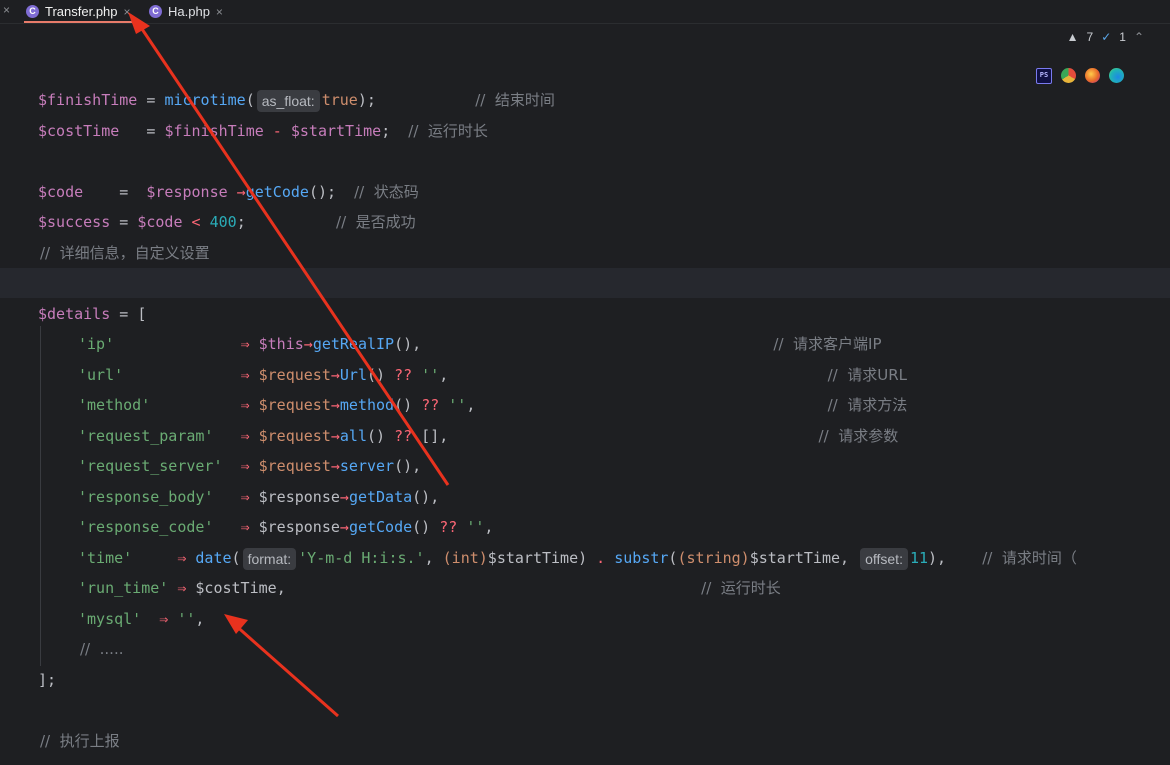 This screenshot has width=1170, height=765. What do you see at coordinates (492, 375) in the screenshot?
I see `code-line-10: 'url' ⇒ $request→Url() ?? '', // 请求URL` at bounding box center [492, 375].